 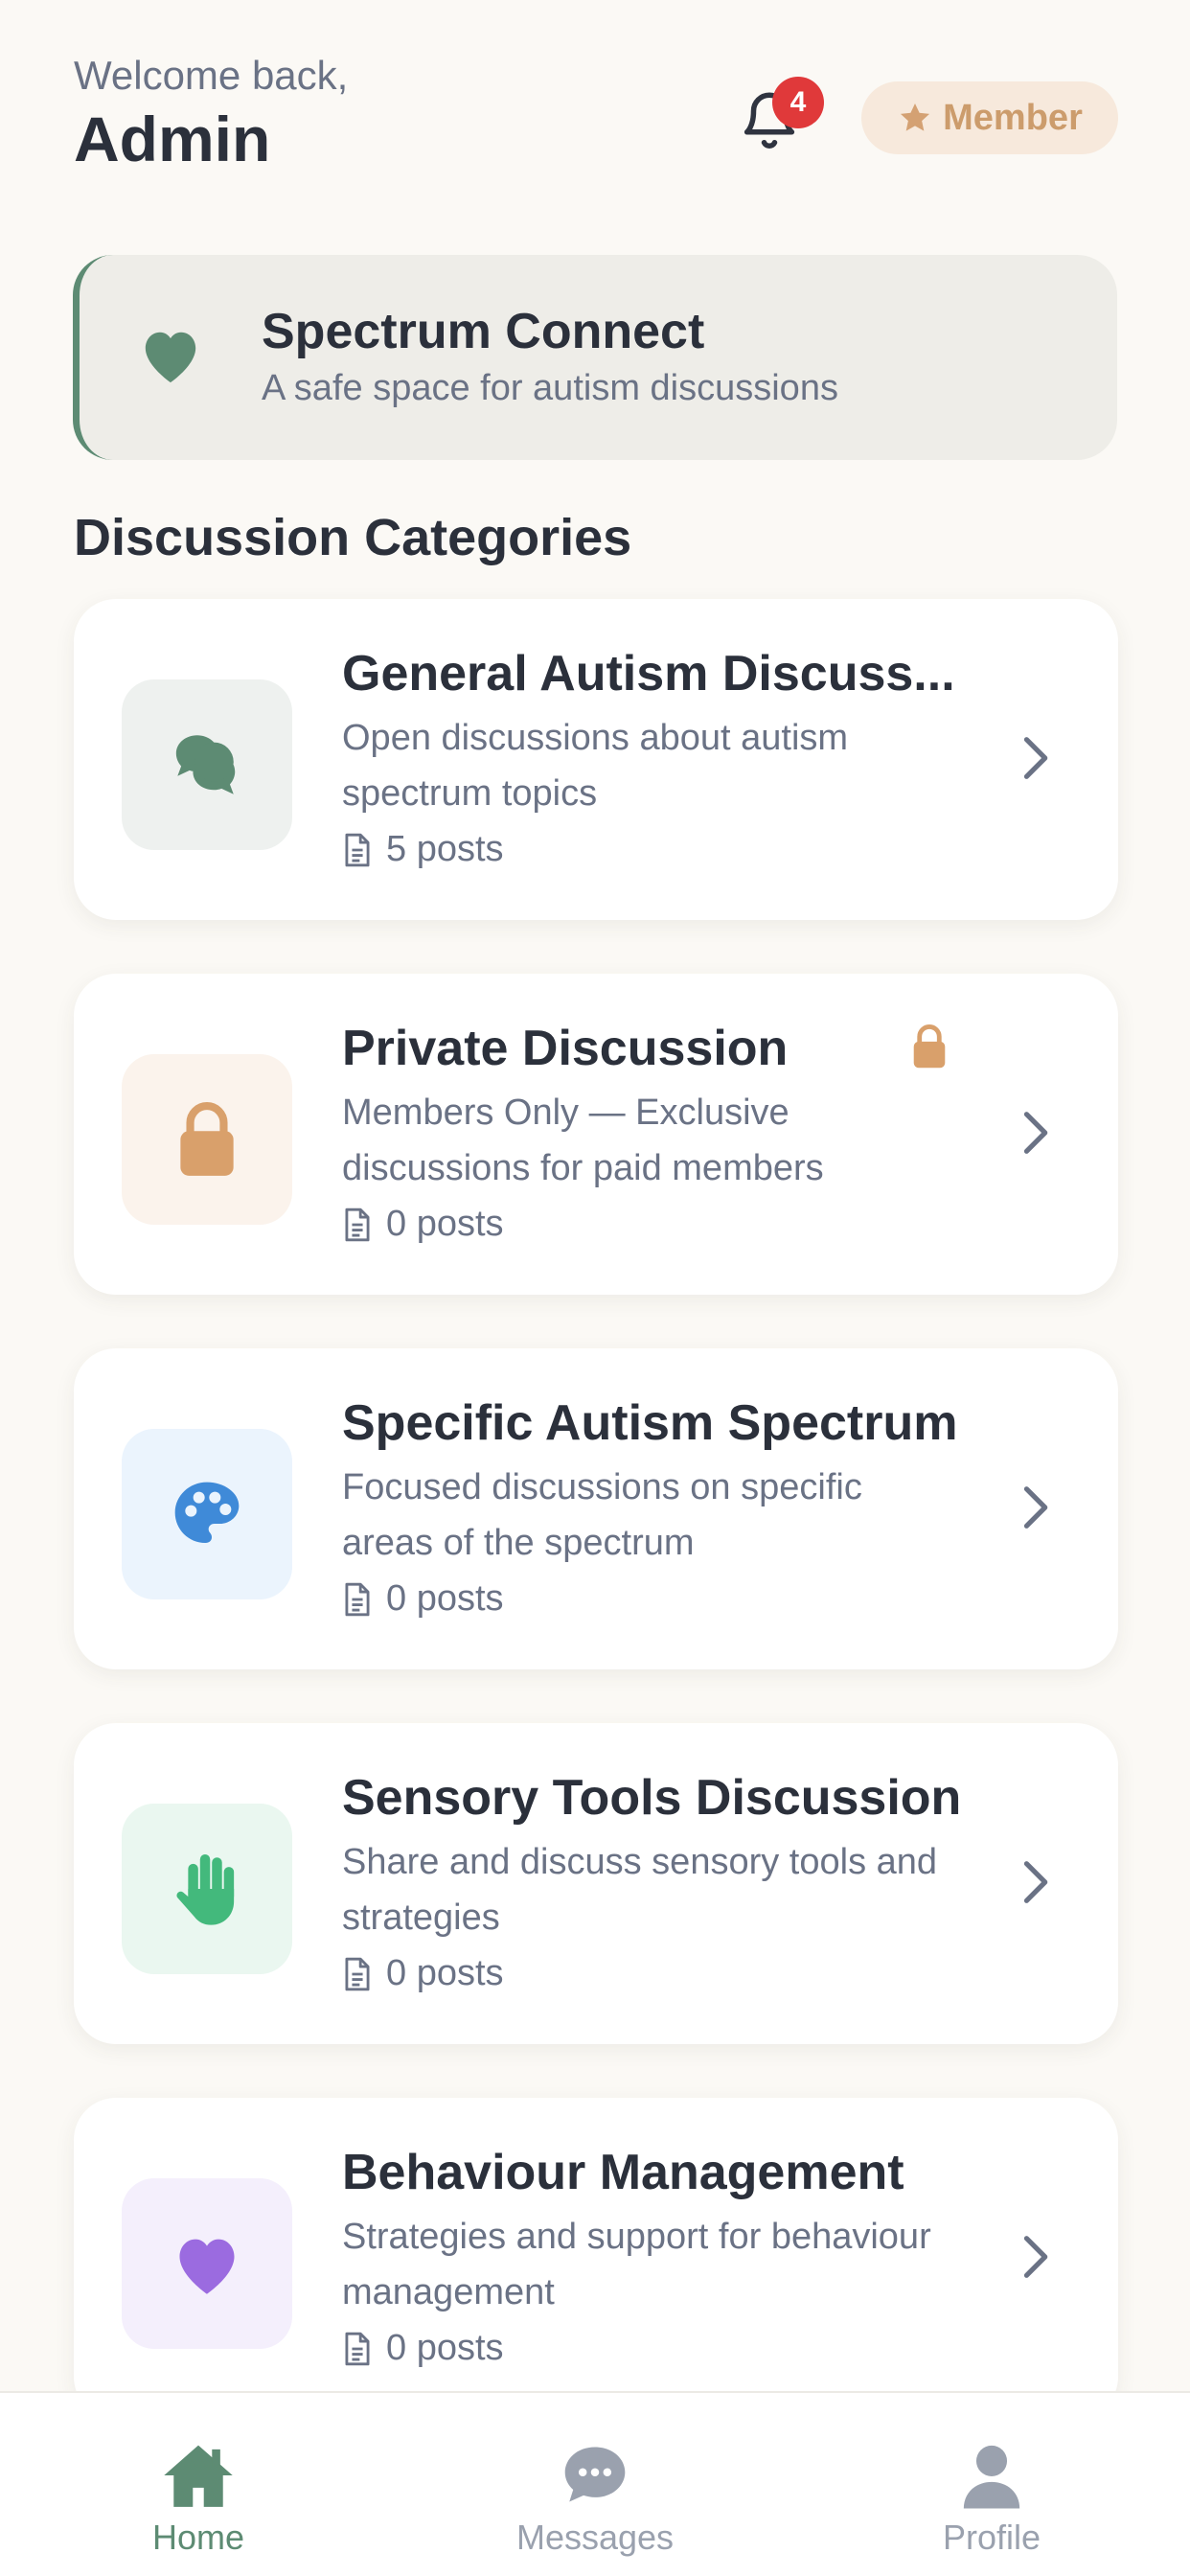 I want to click on header: Welcome back, Admin 4 Member, so click(x=596, y=115).